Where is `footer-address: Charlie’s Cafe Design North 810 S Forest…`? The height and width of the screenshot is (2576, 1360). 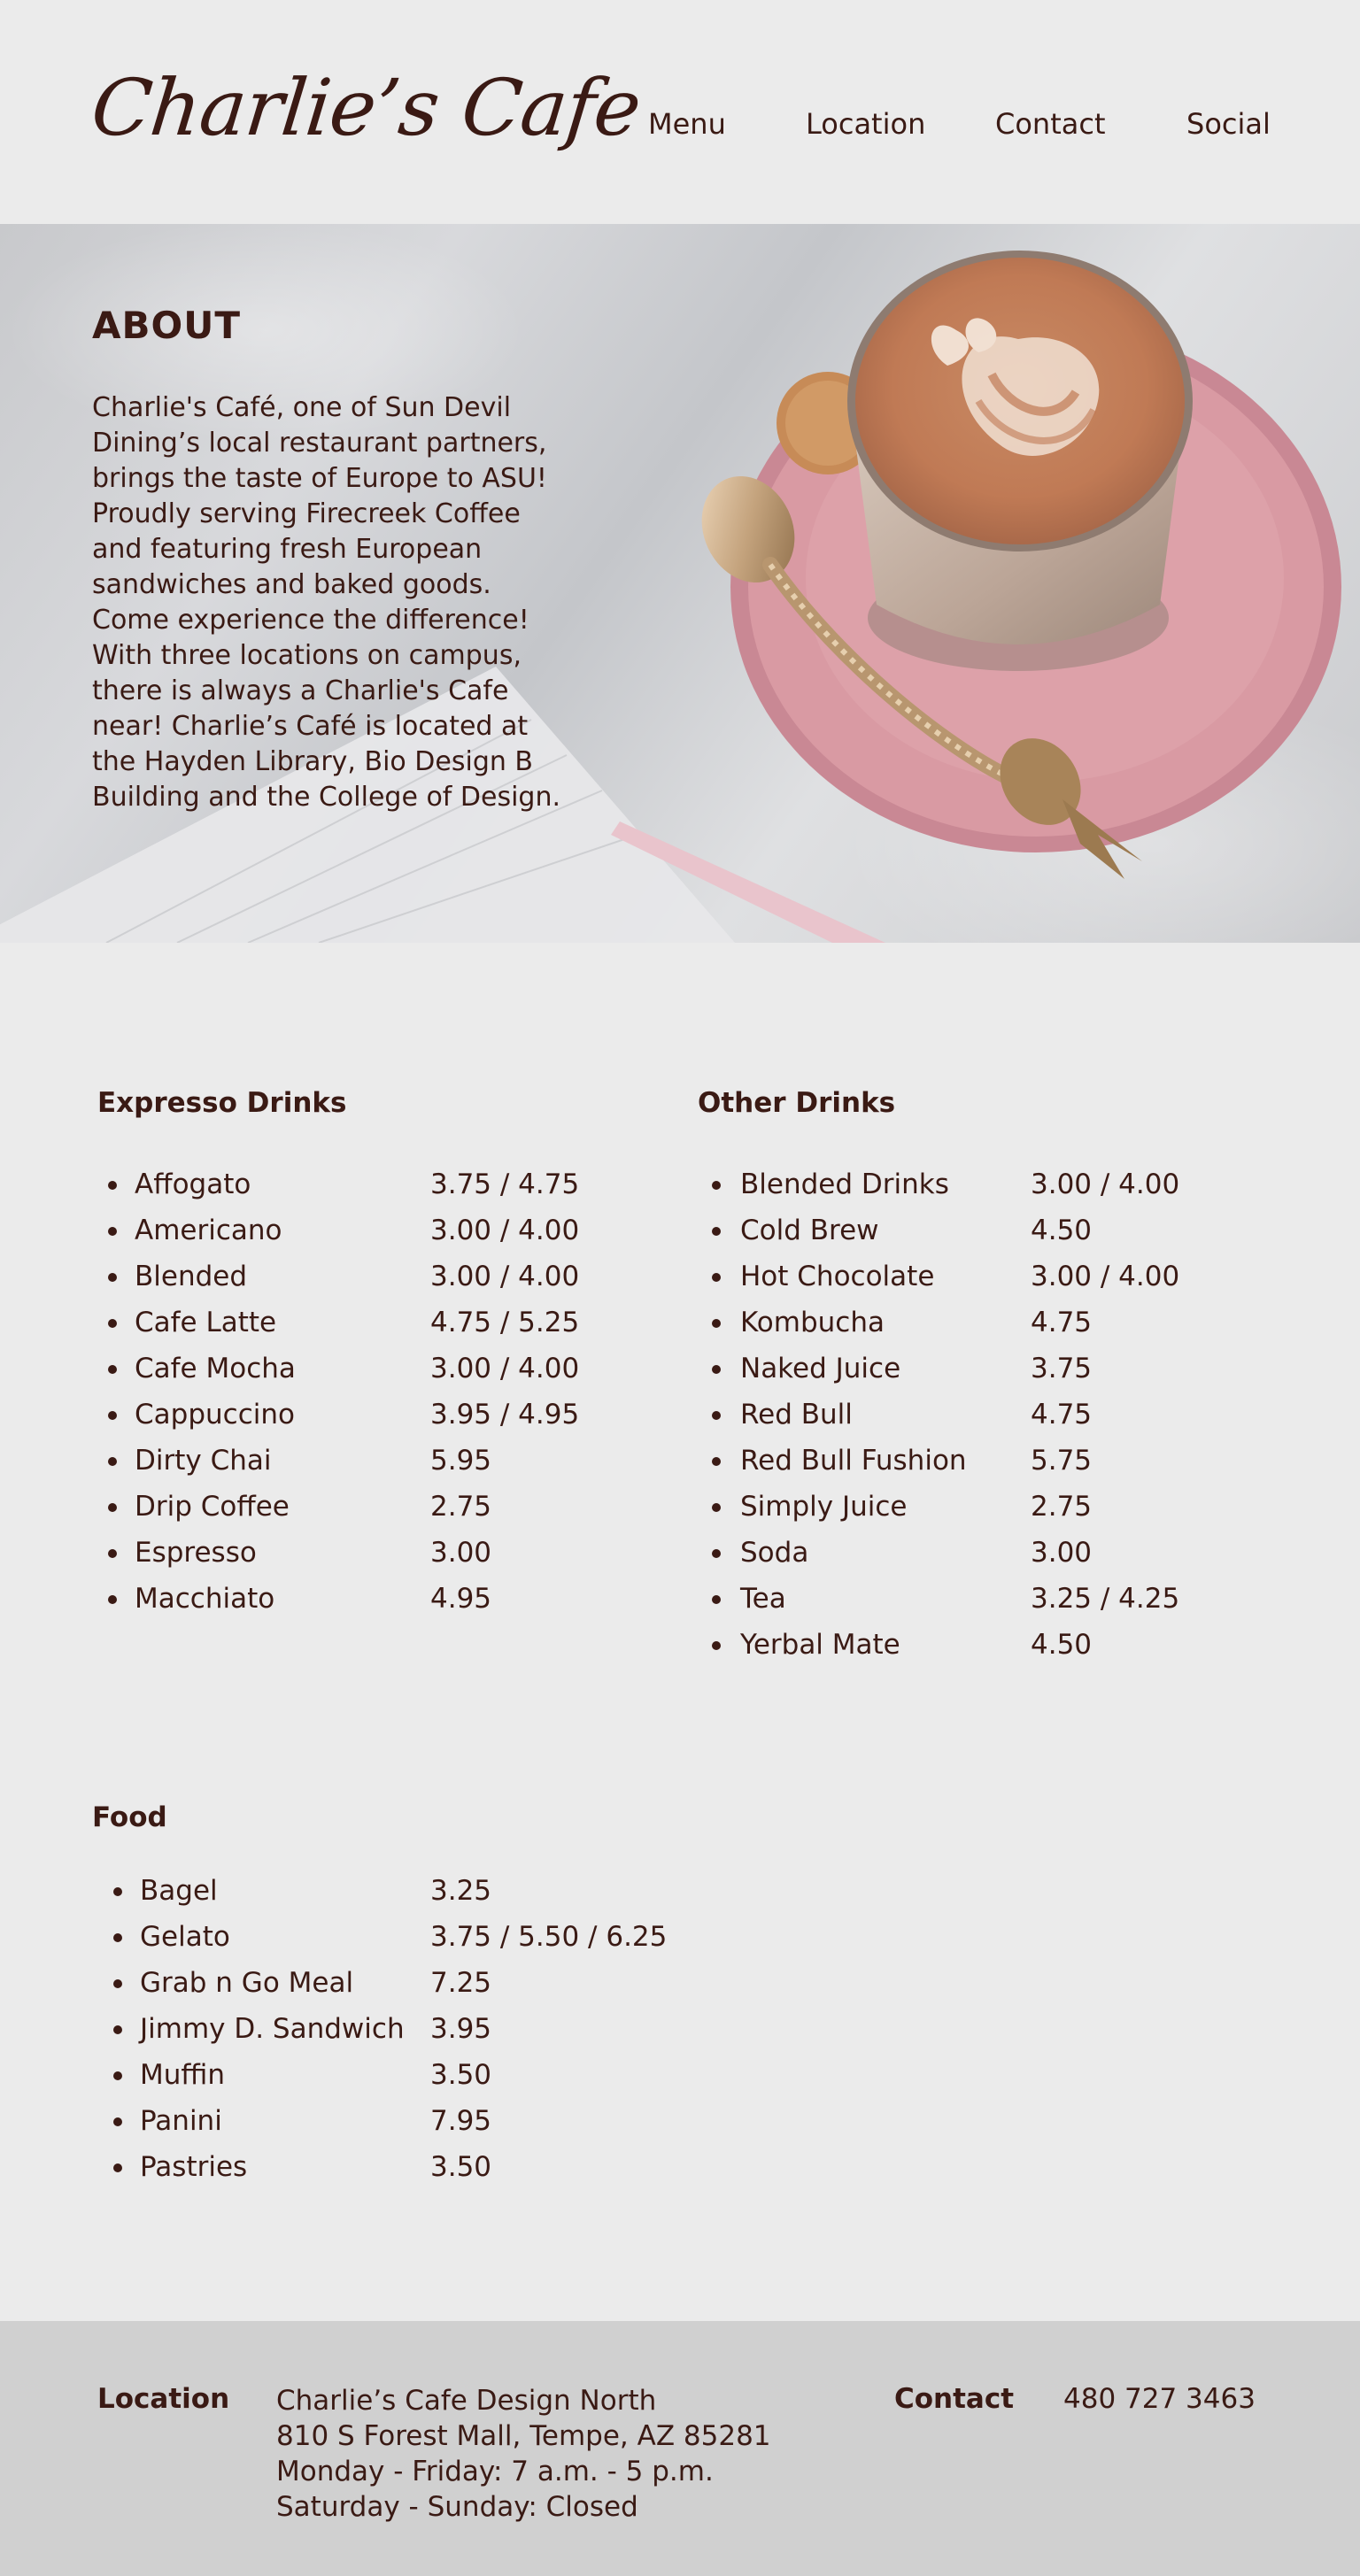 footer-address: Charlie’s Cafe Design North 810 S Forest… is located at coordinates (523, 2454).